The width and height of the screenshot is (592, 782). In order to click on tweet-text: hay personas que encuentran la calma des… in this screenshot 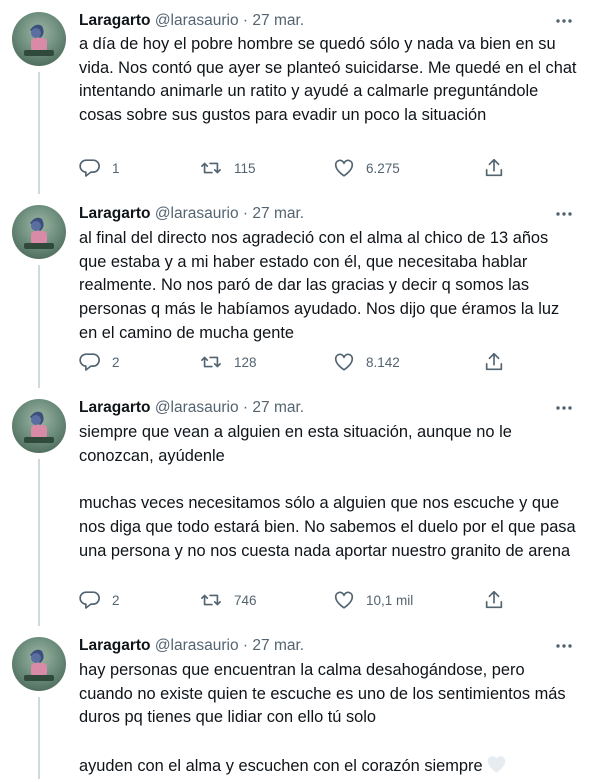, I will do `click(329, 720)`.